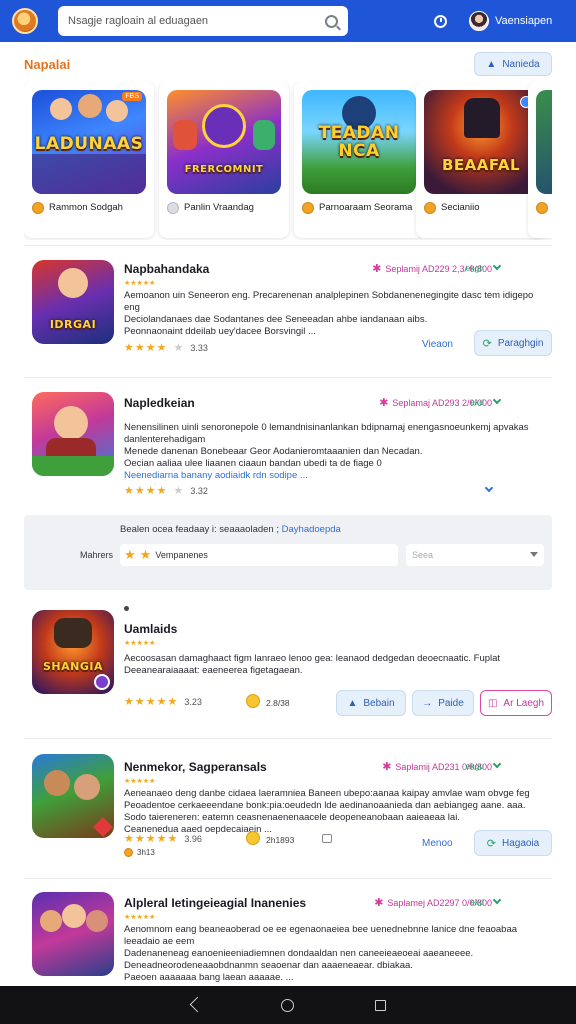  Describe the element at coordinates (474, 268) in the screenshot. I see `status-label: ekgh` at that location.